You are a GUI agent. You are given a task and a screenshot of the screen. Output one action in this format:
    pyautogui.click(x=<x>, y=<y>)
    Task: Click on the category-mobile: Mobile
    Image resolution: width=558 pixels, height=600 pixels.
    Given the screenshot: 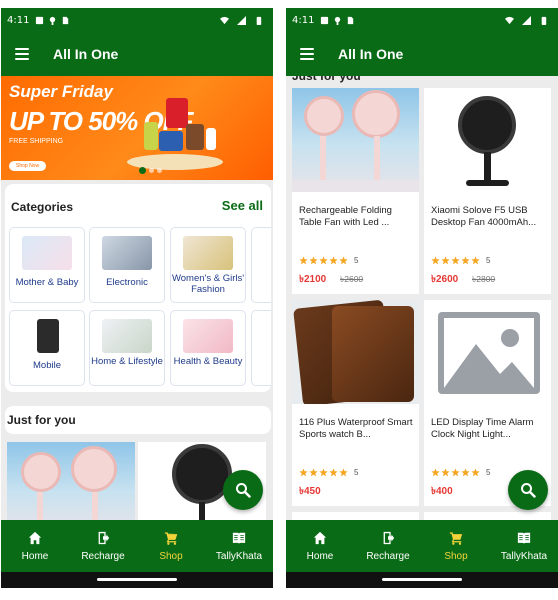 What is the action you would take?
    pyautogui.click(x=47, y=348)
    